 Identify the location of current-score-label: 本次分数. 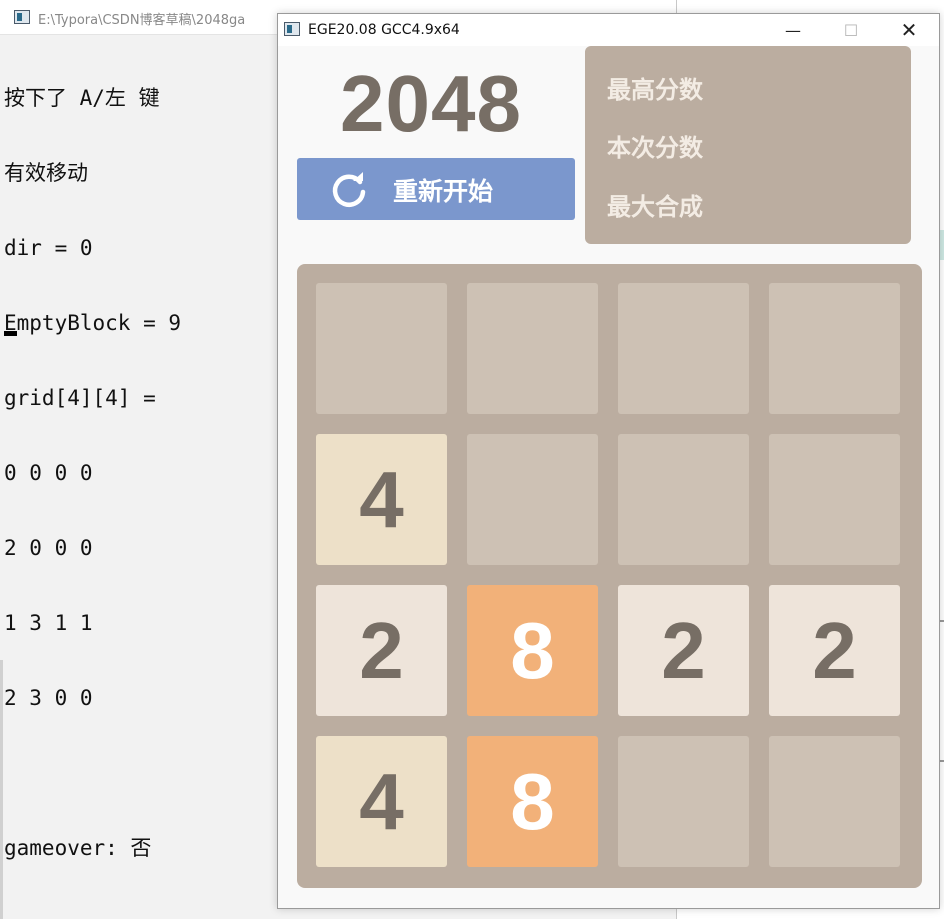
(655, 148).